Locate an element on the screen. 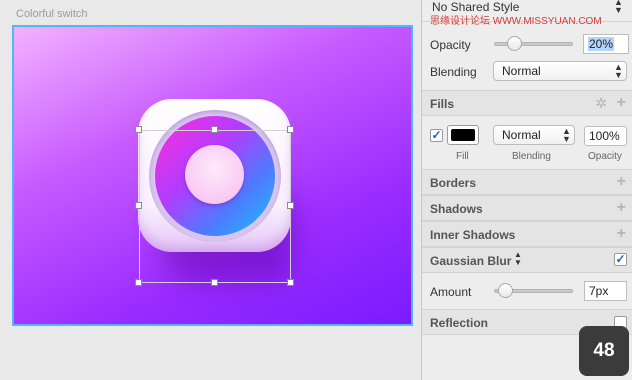  resize-handle-b is located at coordinates (214, 282).